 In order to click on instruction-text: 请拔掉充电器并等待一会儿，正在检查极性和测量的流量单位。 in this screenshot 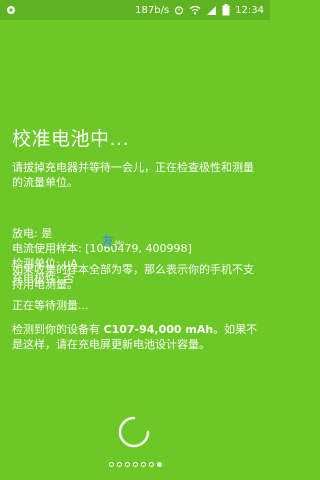, I will do `click(133, 175)`.